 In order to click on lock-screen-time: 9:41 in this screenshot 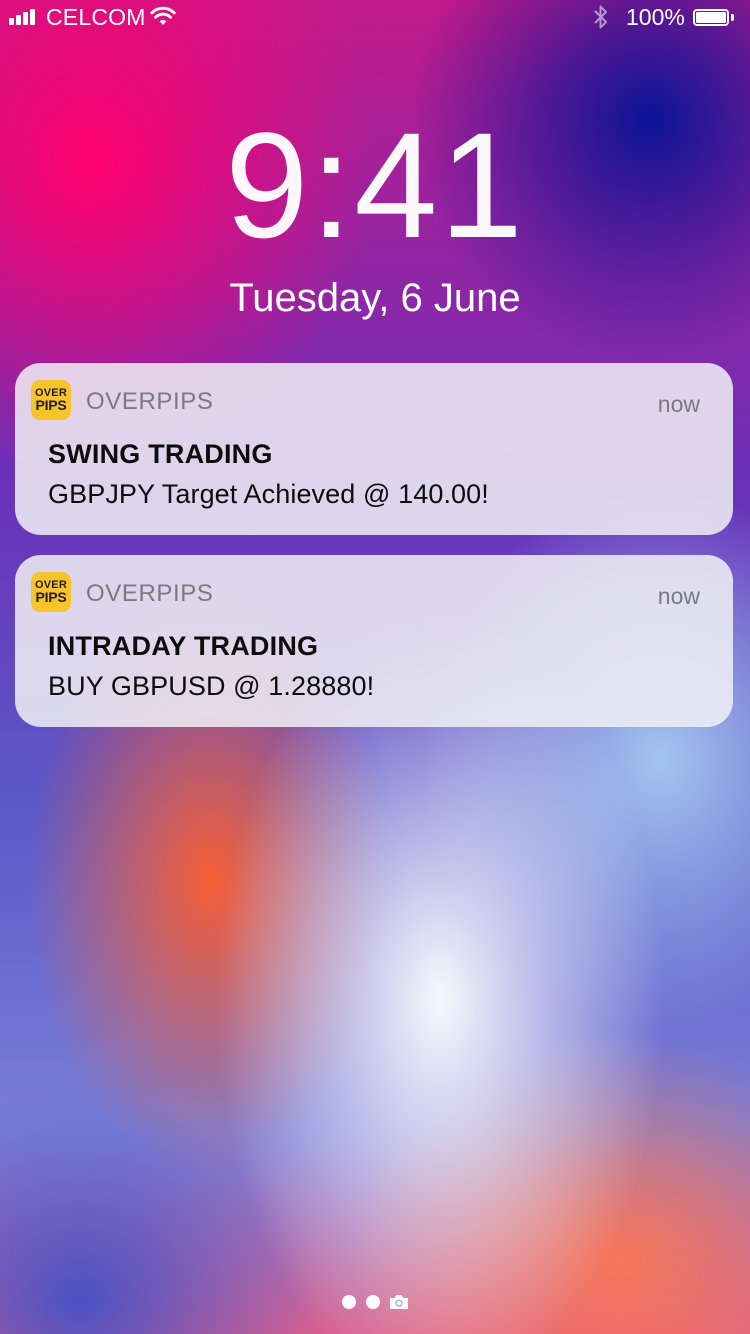, I will do `click(375, 185)`.